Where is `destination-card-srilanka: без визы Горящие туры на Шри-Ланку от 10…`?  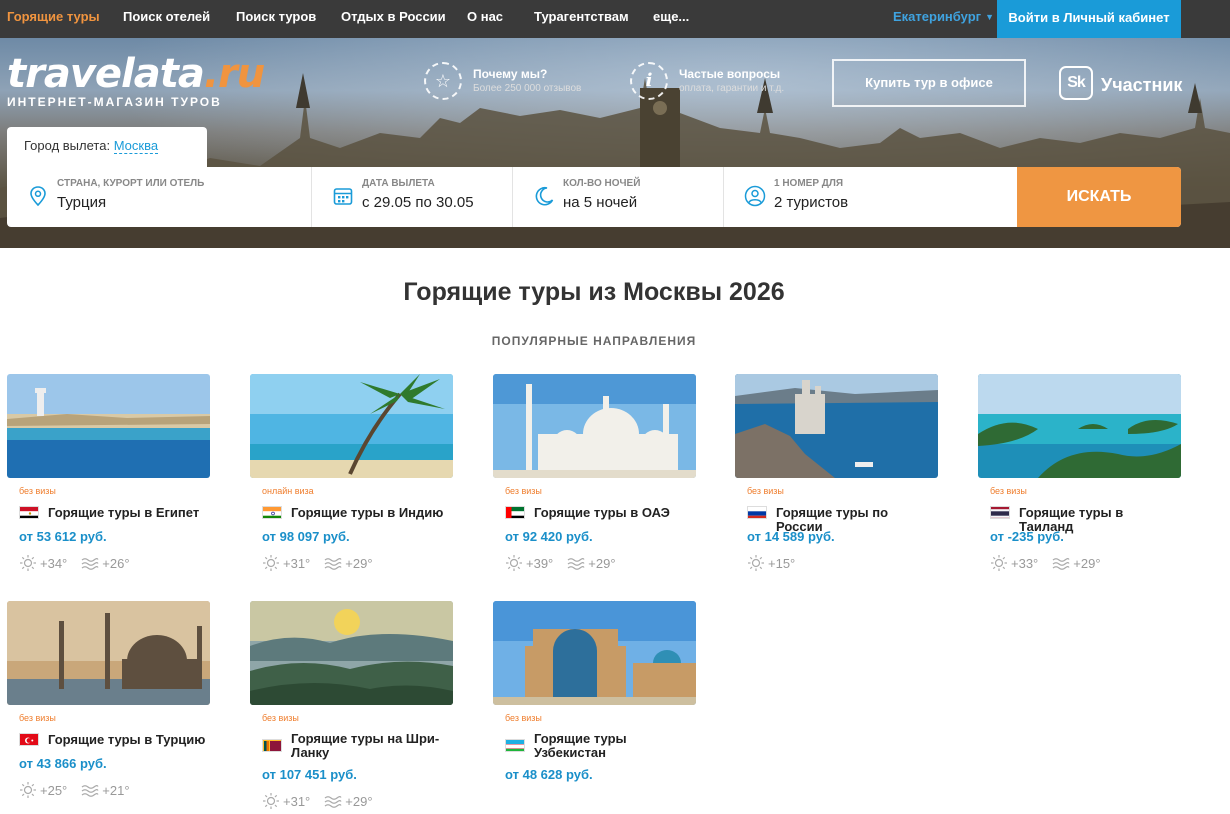 destination-card-srilanka: без визы Горящие туры на Шри-Ланку от 10… is located at coordinates (351, 706).